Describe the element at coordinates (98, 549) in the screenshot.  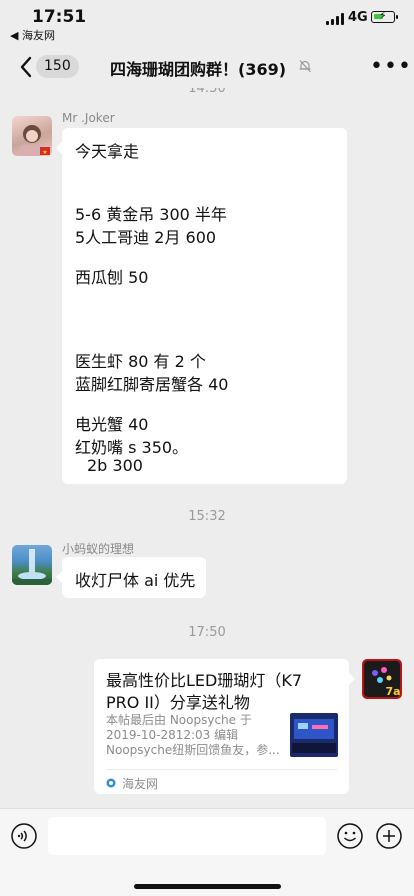
I see `sender-name: 小蚂蚁的理想` at that location.